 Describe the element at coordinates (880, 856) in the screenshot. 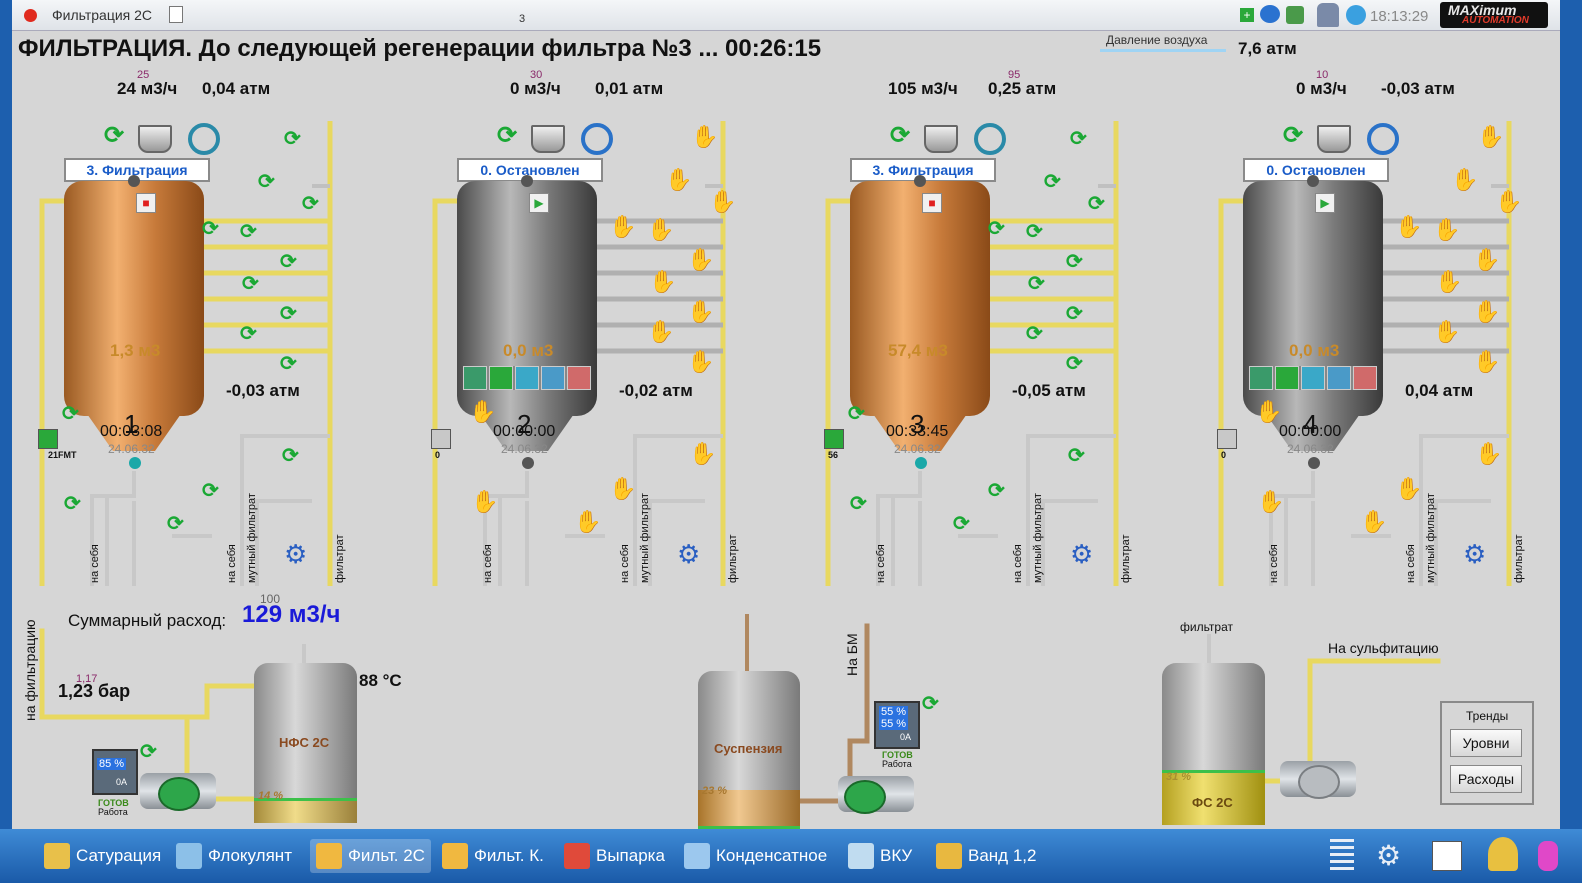

I see `taskbar-item: ВКУ` at that location.